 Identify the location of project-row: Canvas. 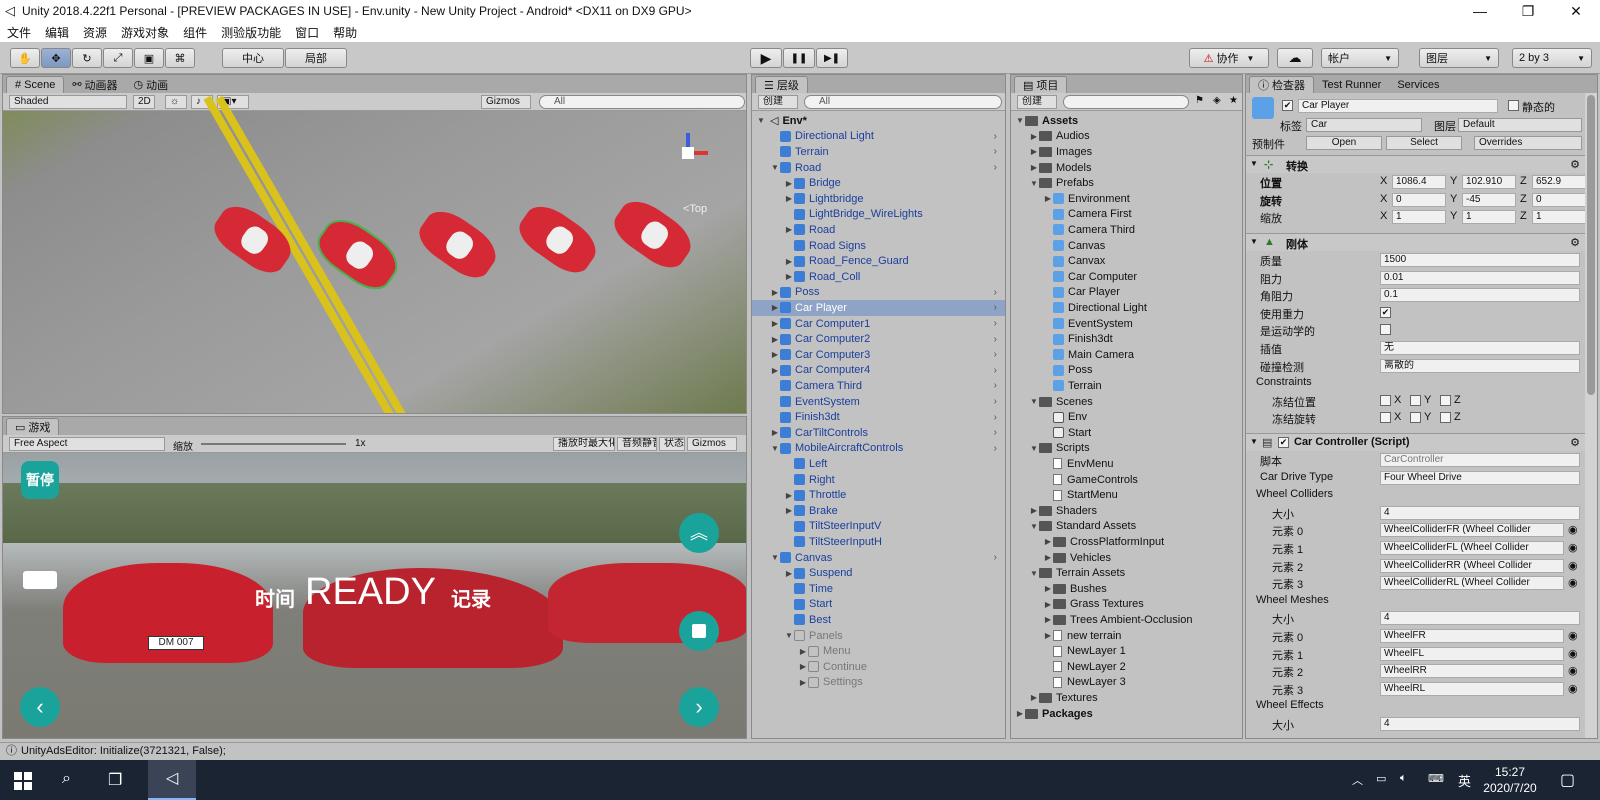
(1126, 246).